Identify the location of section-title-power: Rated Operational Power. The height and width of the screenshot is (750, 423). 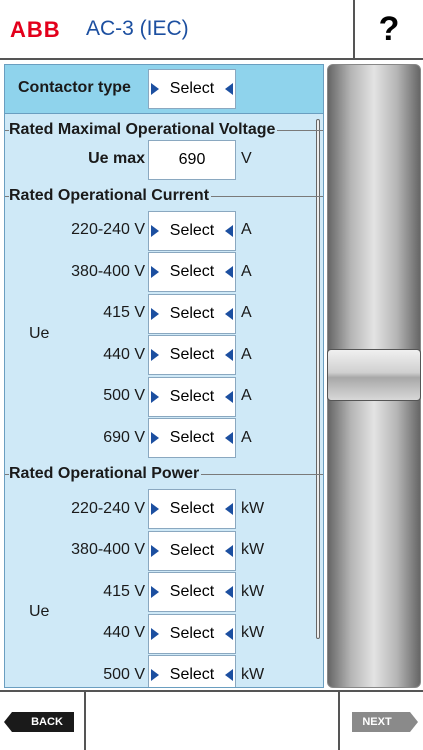
(105, 474).